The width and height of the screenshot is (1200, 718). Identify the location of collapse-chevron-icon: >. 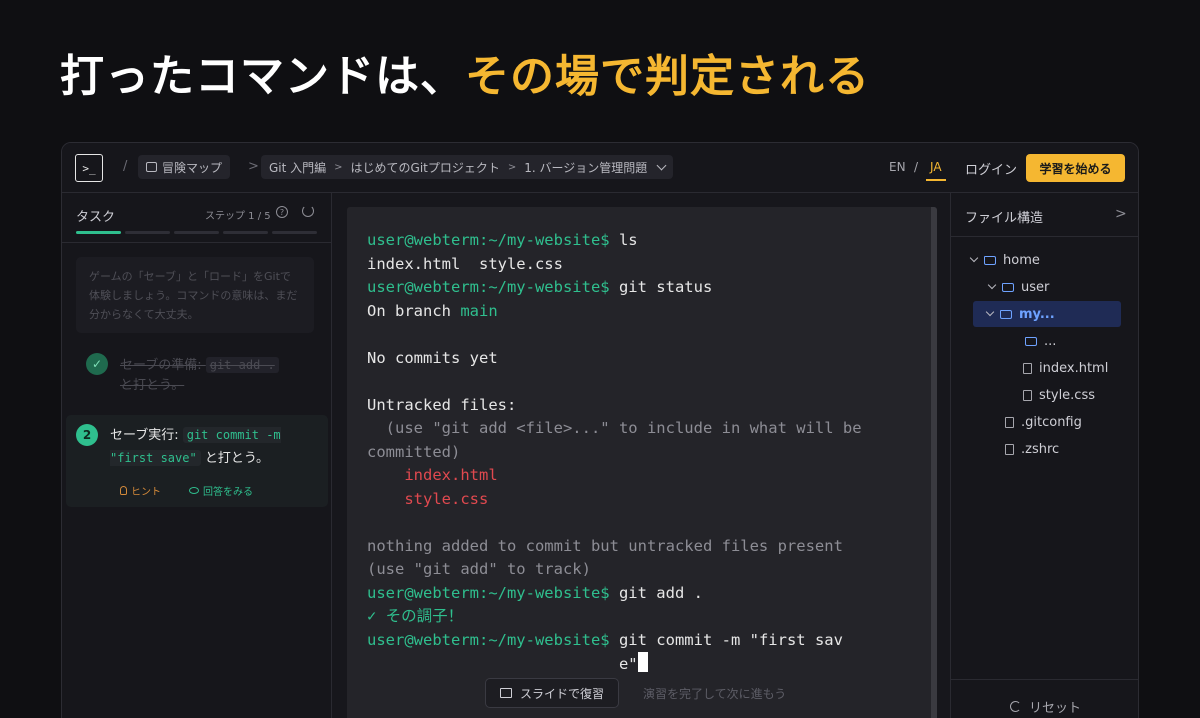
(1121, 214).